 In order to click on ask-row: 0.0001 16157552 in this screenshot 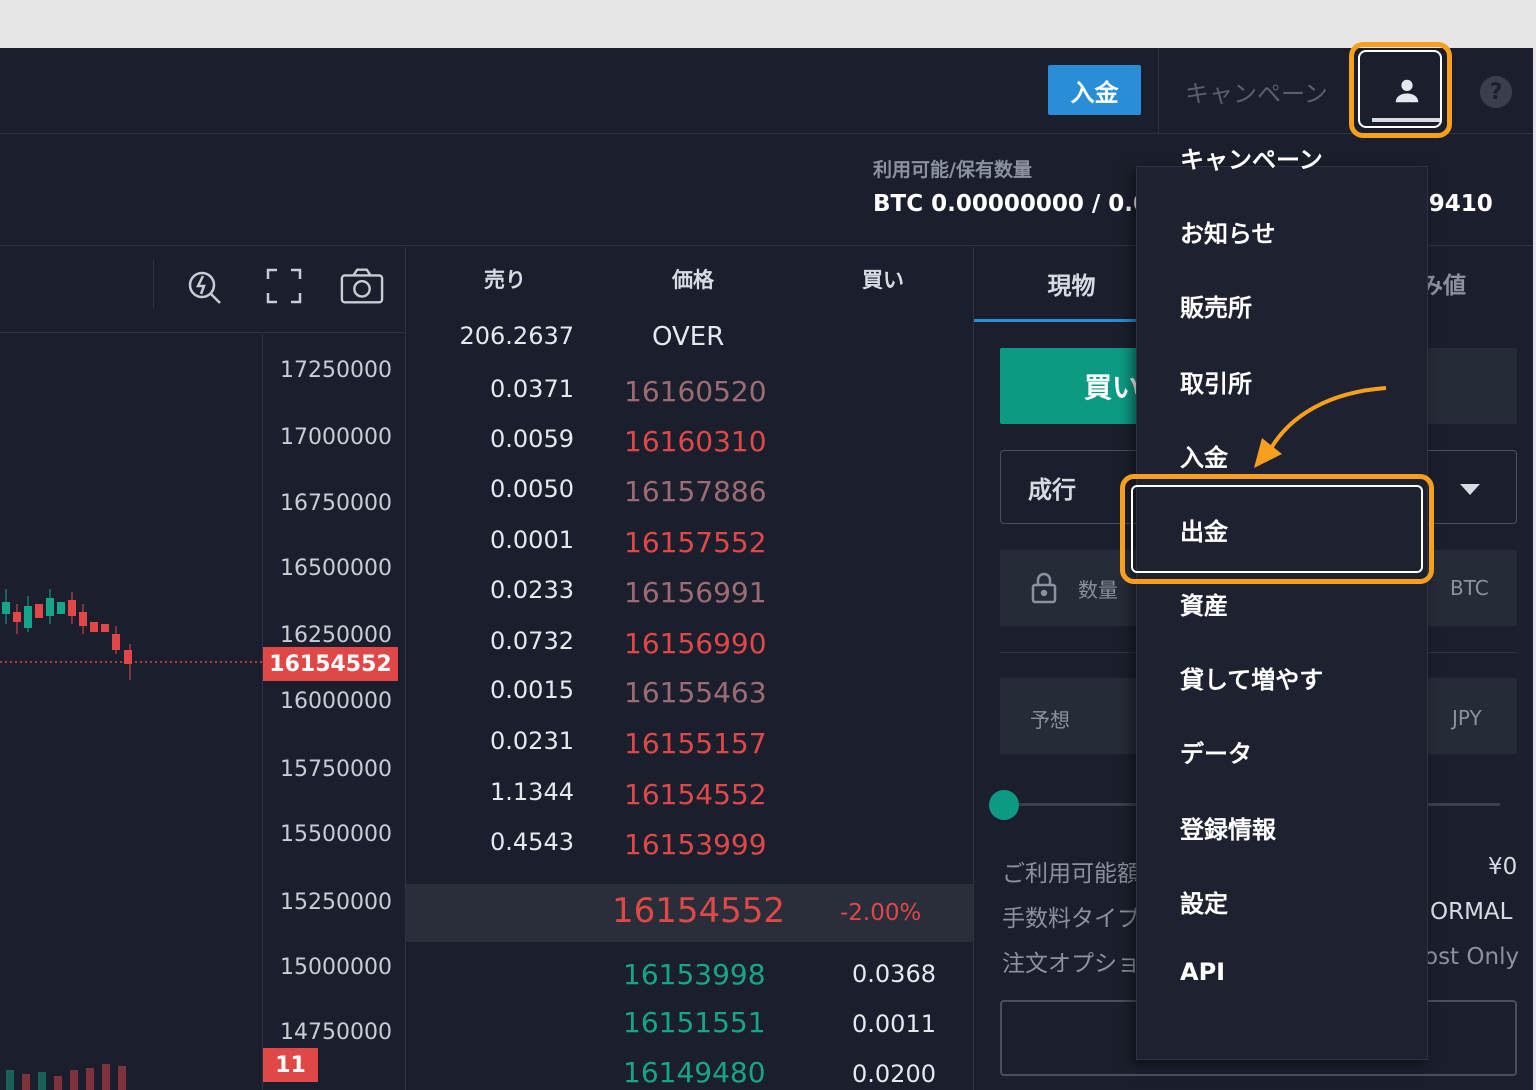, I will do `click(690, 551)`.